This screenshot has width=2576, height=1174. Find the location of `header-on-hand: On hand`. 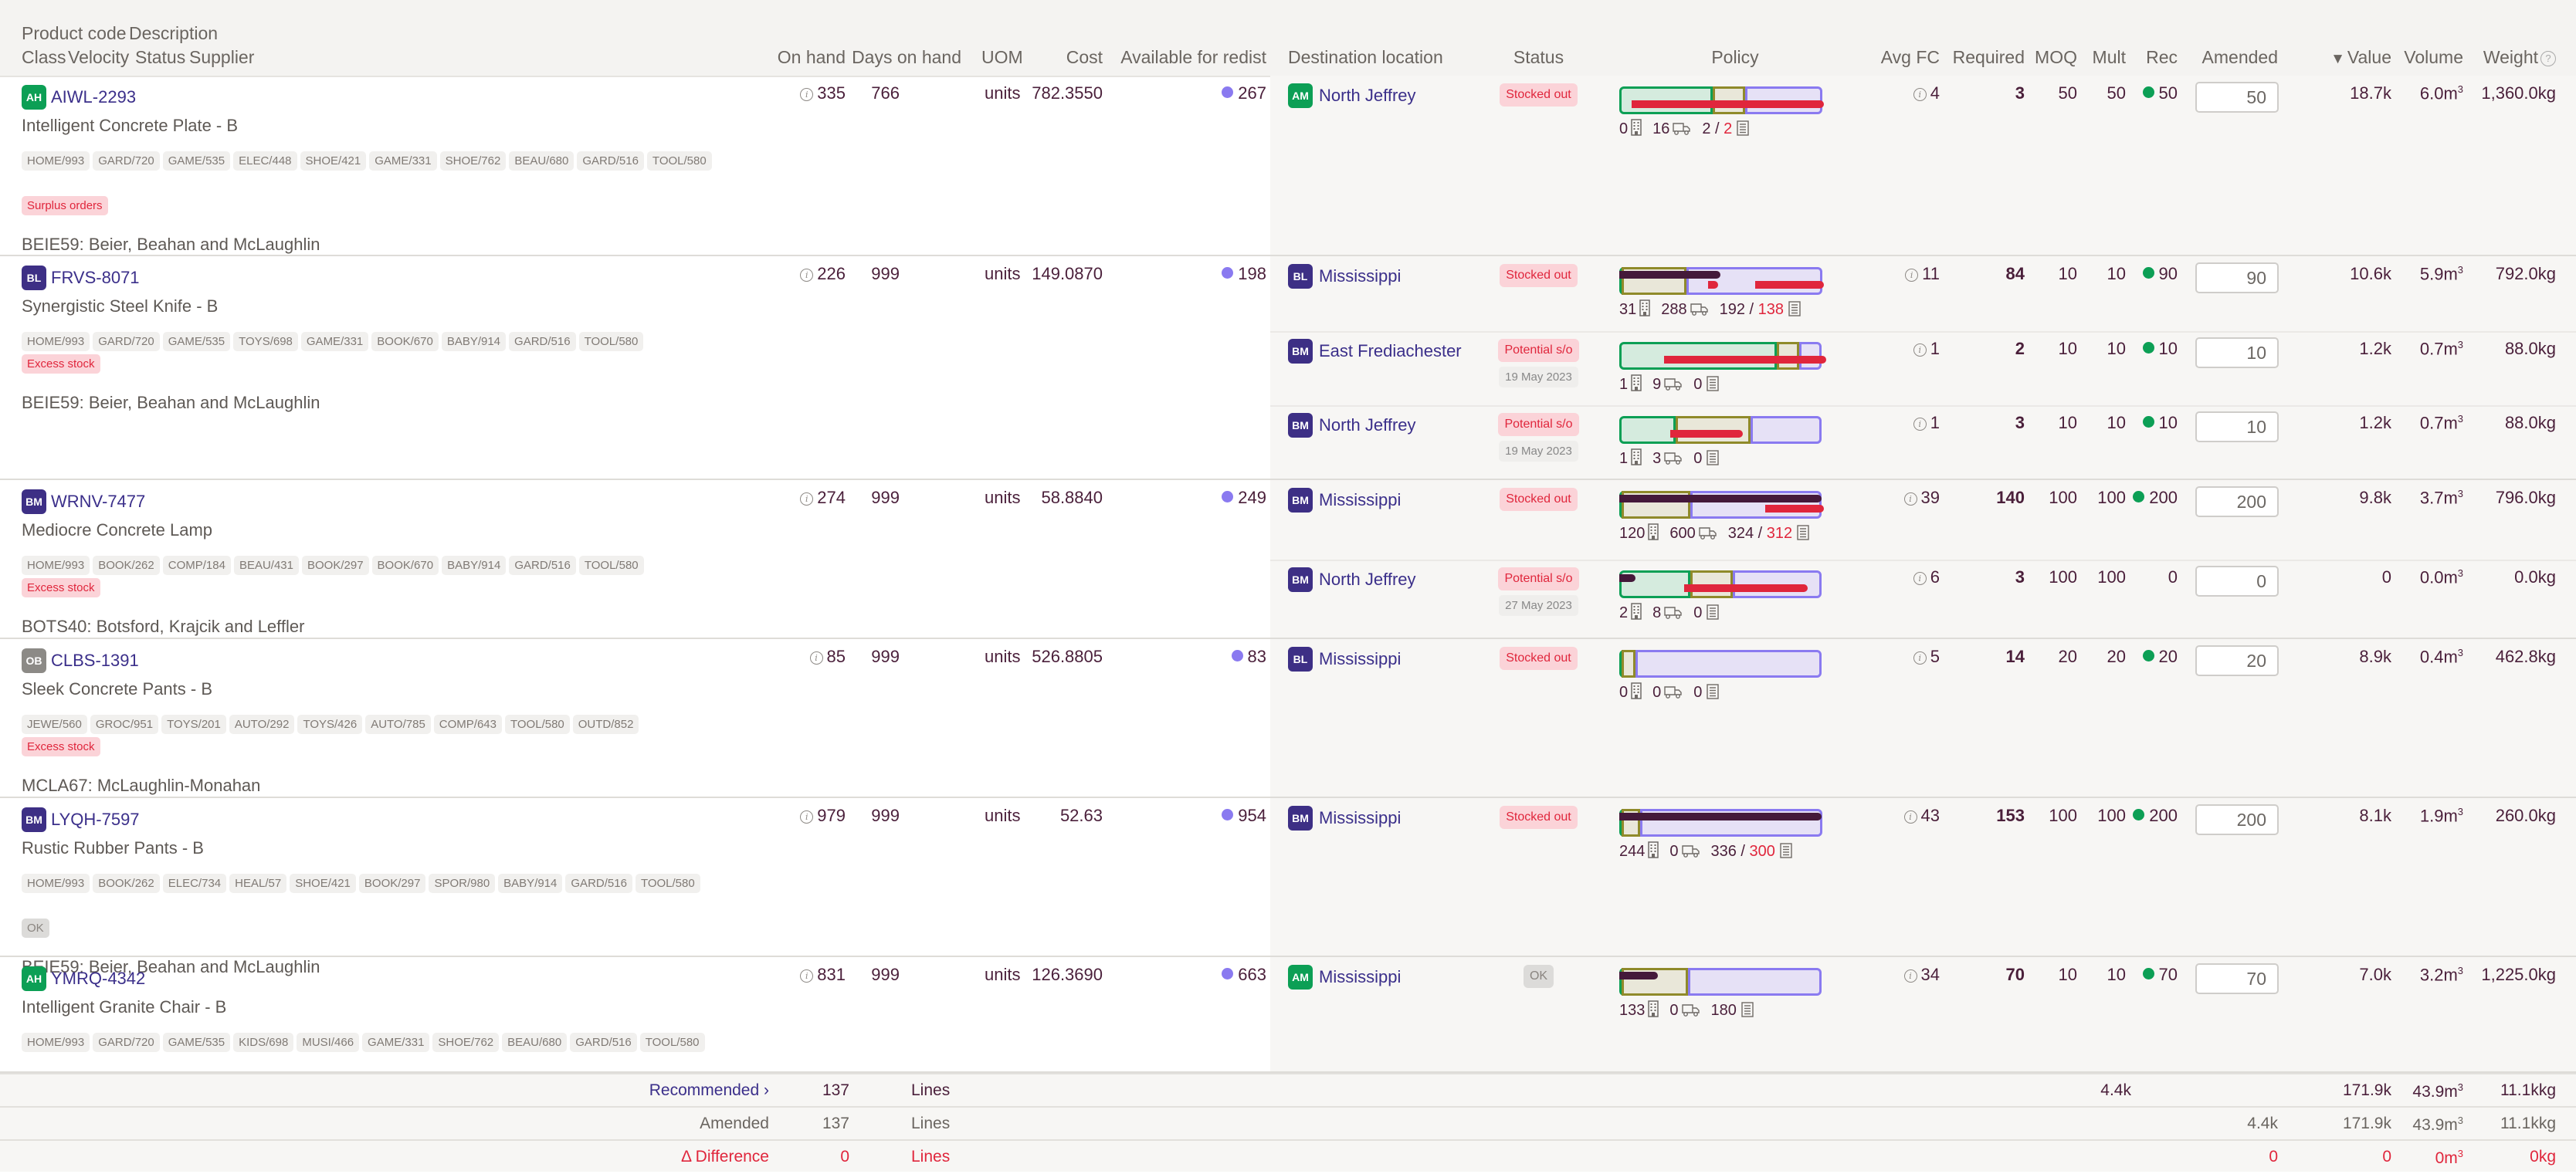

header-on-hand: On hand is located at coordinates (812, 57).